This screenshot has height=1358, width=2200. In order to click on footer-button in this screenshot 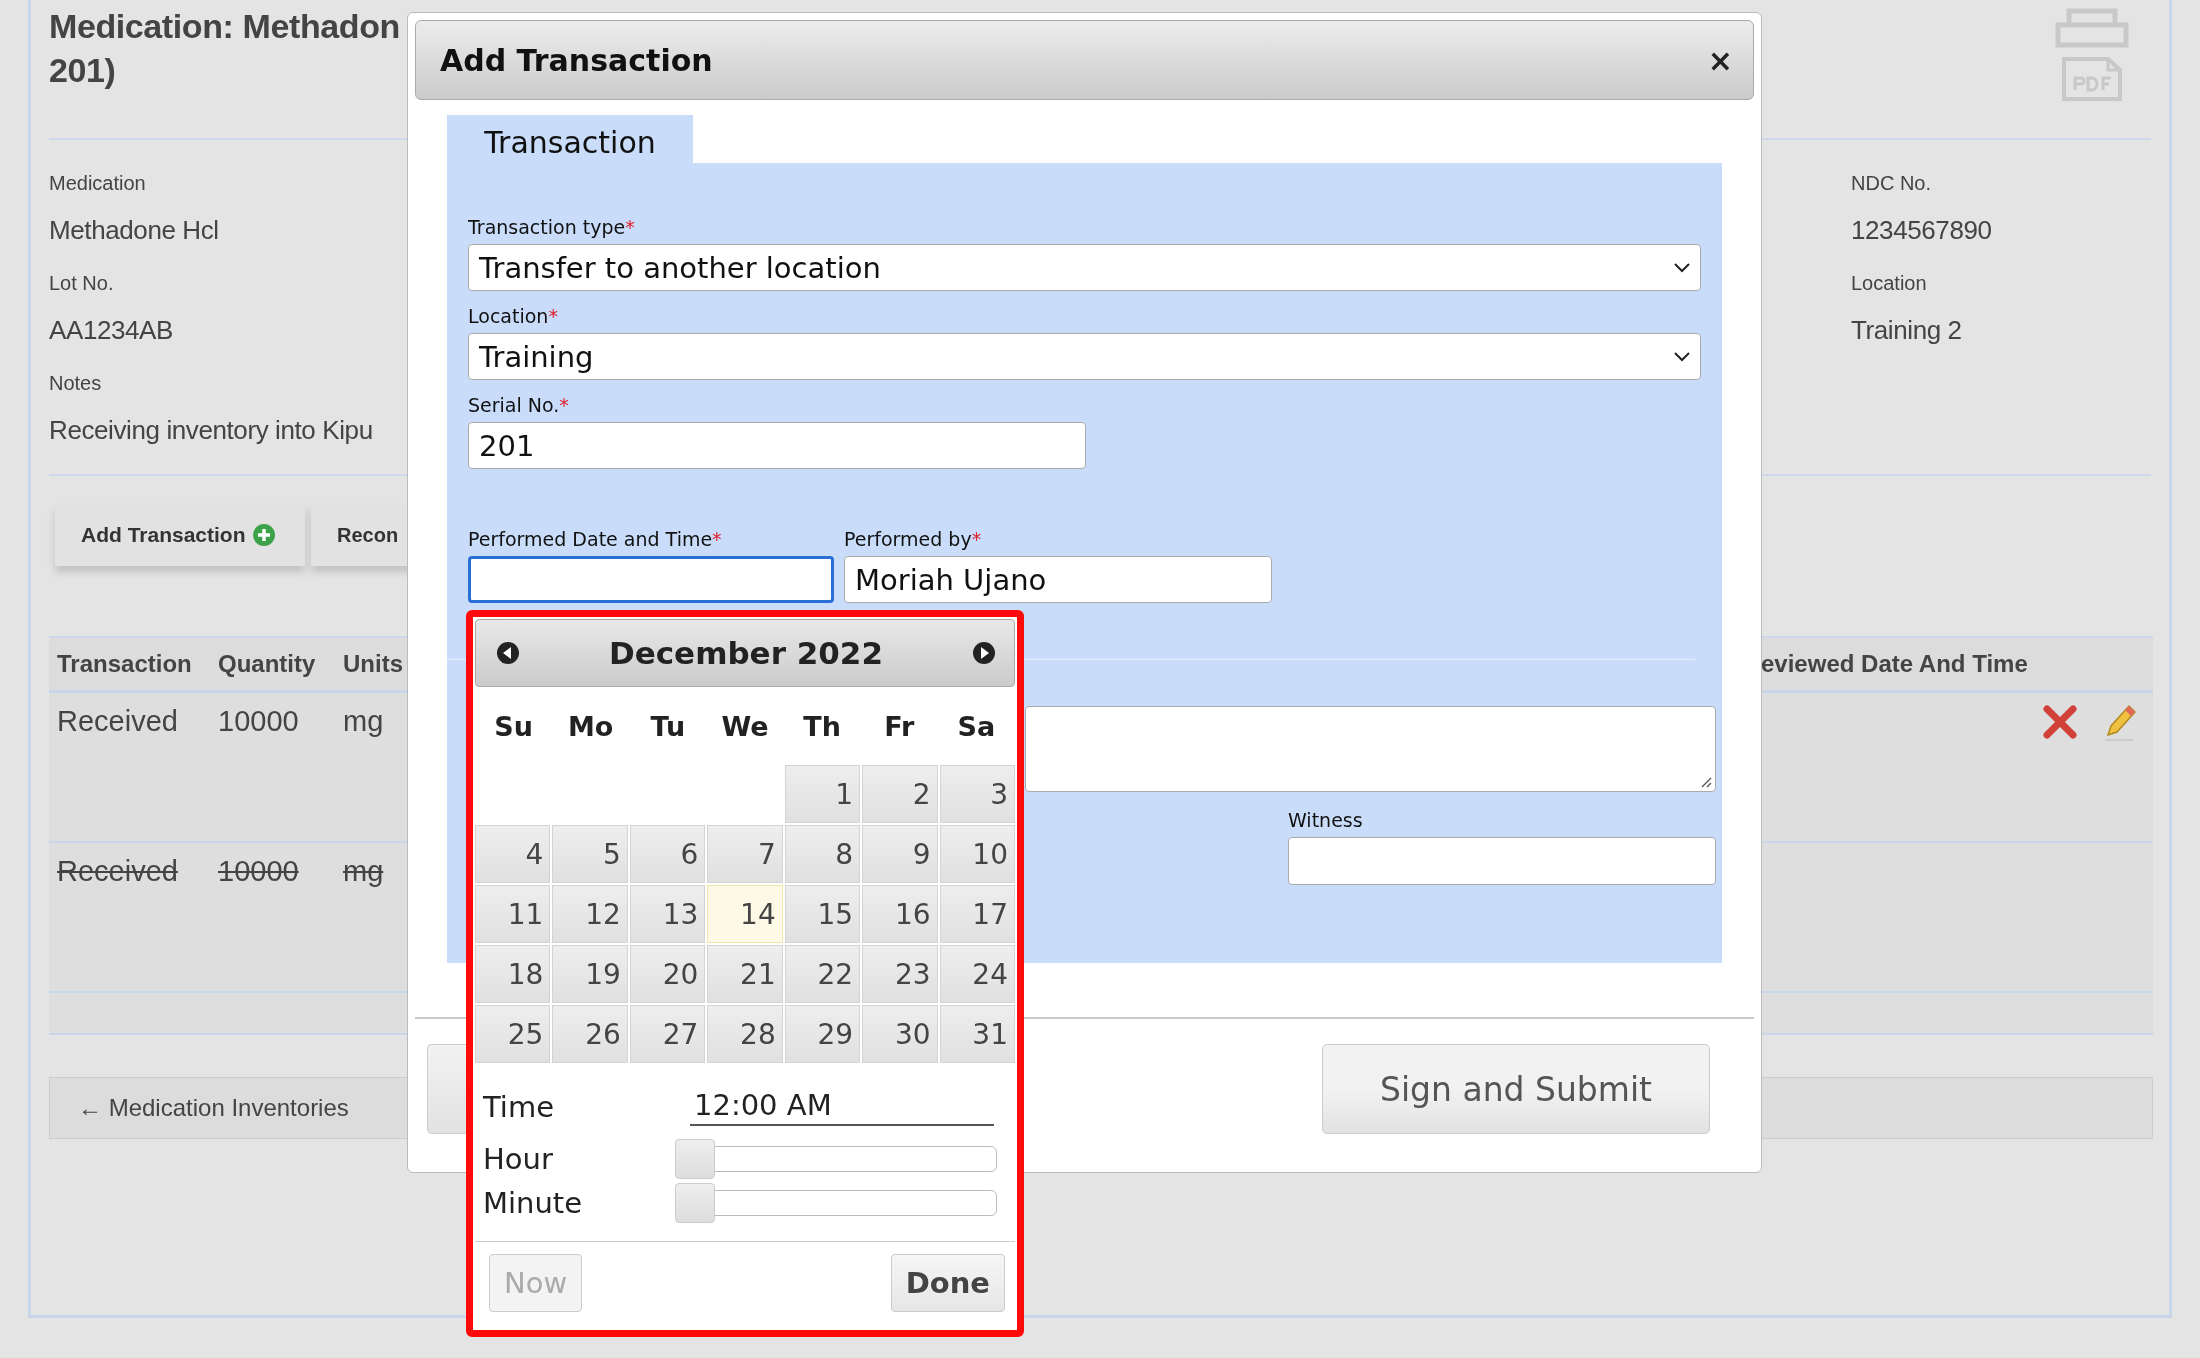, I will do `click(446, 1089)`.